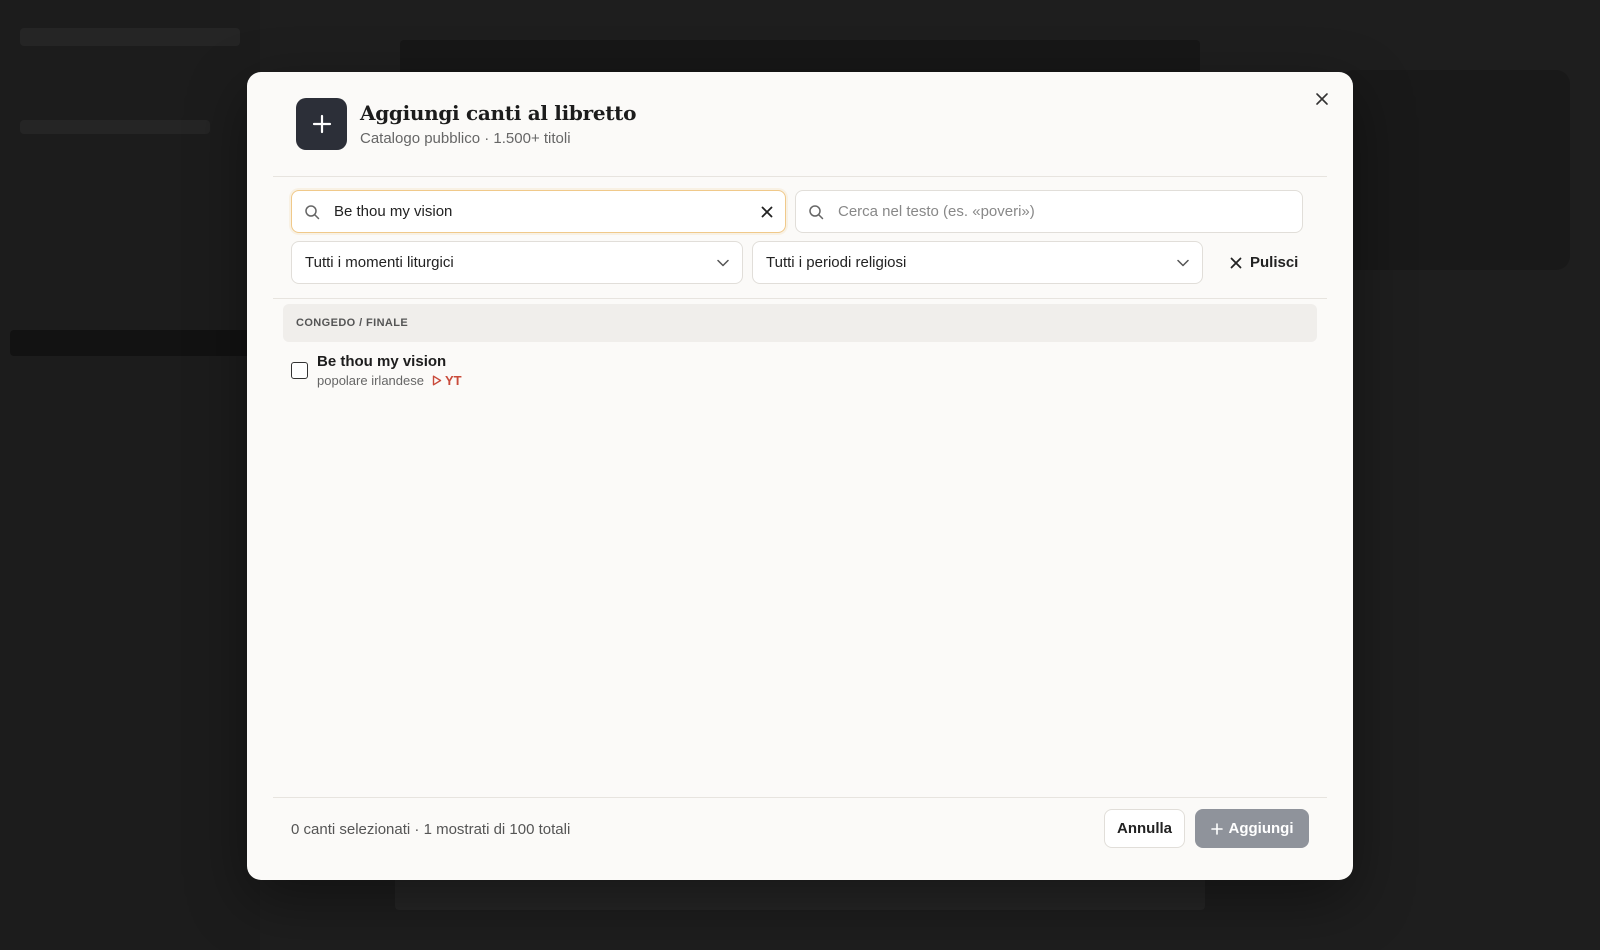  I want to click on song-checkbox, so click(299, 370).